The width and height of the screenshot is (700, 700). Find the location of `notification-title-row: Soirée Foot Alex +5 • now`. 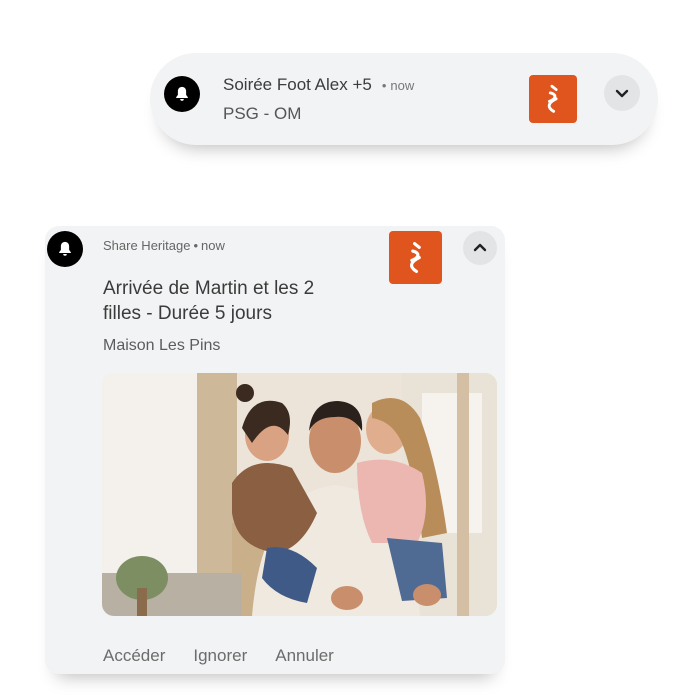

notification-title-row: Soirée Foot Alex +5 • now is located at coordinates (318, 85).